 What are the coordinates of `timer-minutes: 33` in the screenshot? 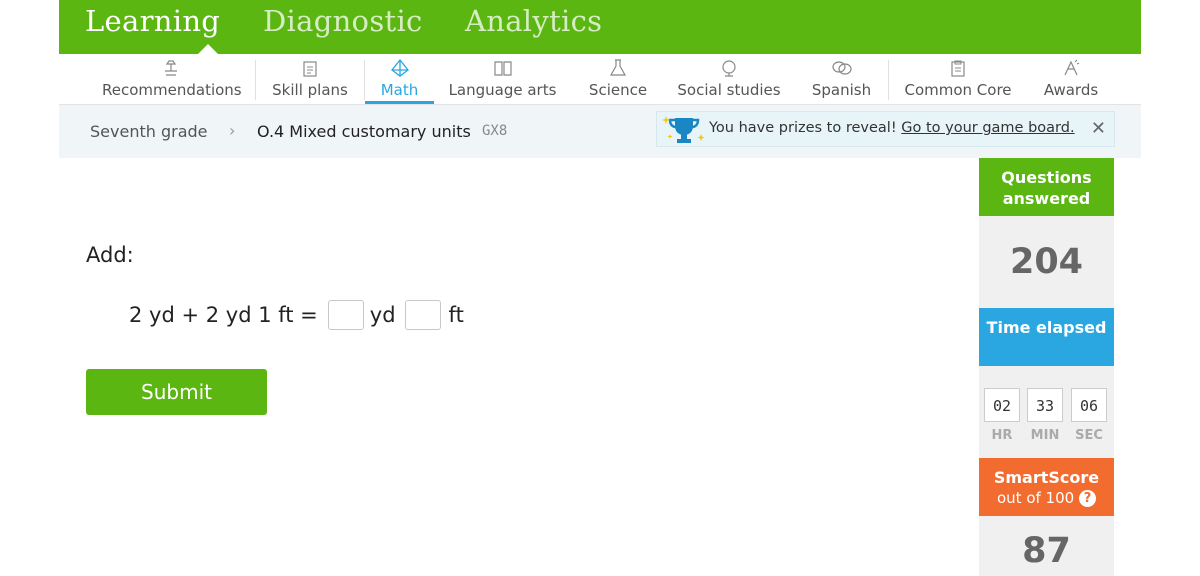 It's located at (1045, 405).